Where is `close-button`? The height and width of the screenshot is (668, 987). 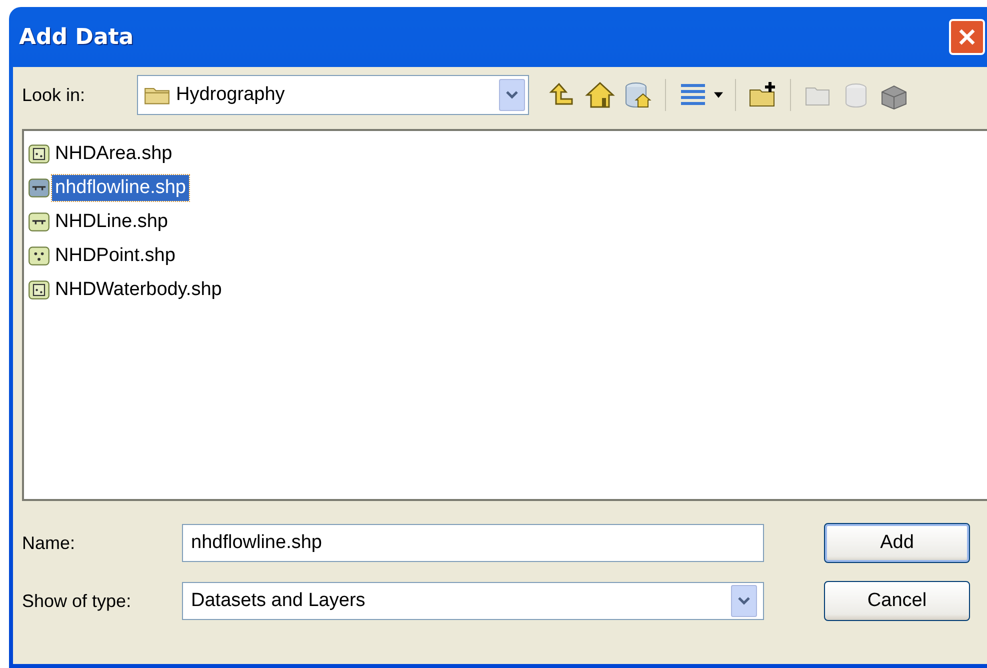
close-button is located at coordinates (967, 37).